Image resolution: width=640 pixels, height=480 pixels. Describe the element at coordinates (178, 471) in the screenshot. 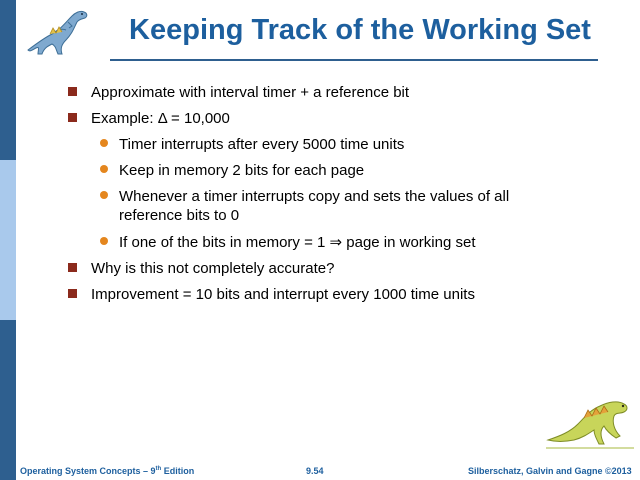

I see `footer-book-title-suffix: Edition` at that location.